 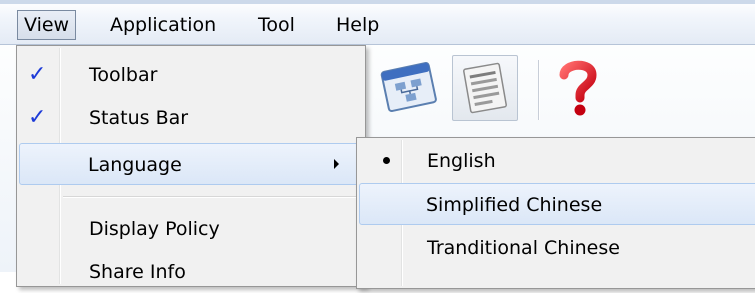 What do you see at coordinates (276, 25) in the screenshot?
I see `menu-tool: Tool` at bounding box center [276, 25].